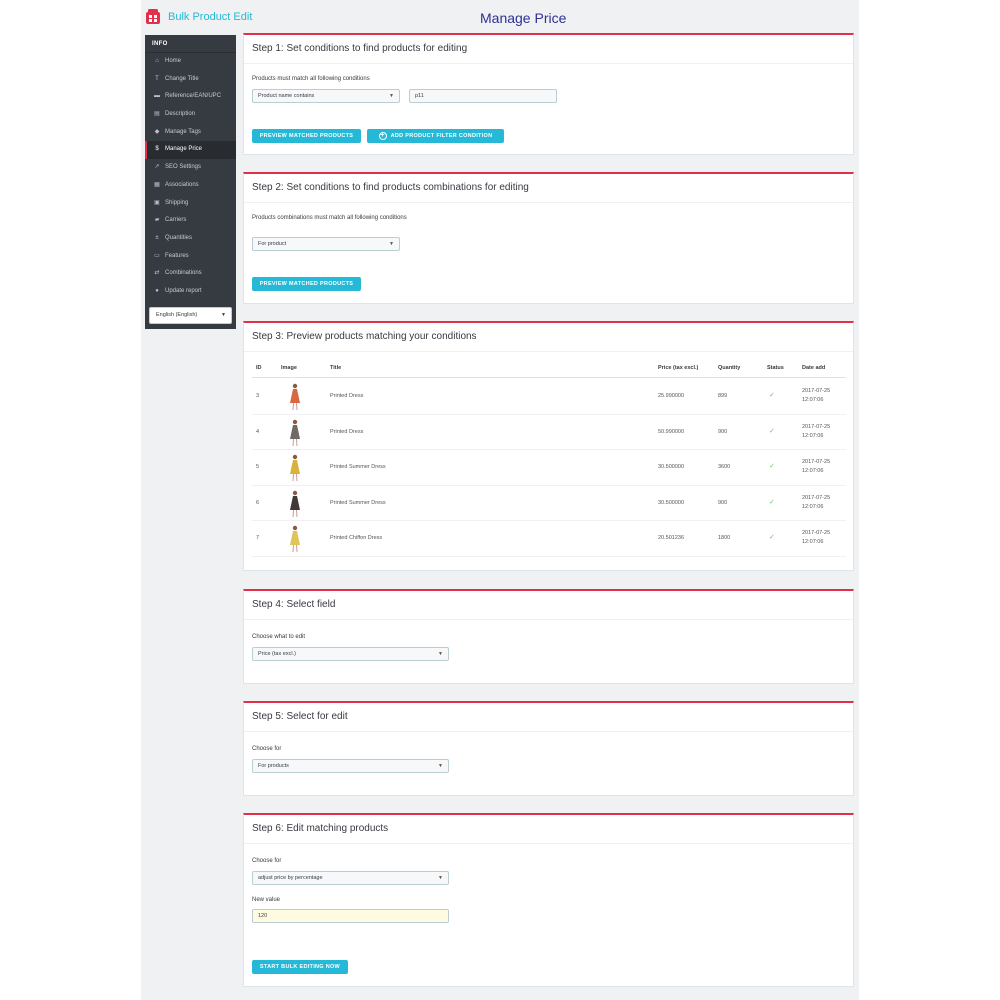  I want to click on new-value-input: 120, so click(350, 916).